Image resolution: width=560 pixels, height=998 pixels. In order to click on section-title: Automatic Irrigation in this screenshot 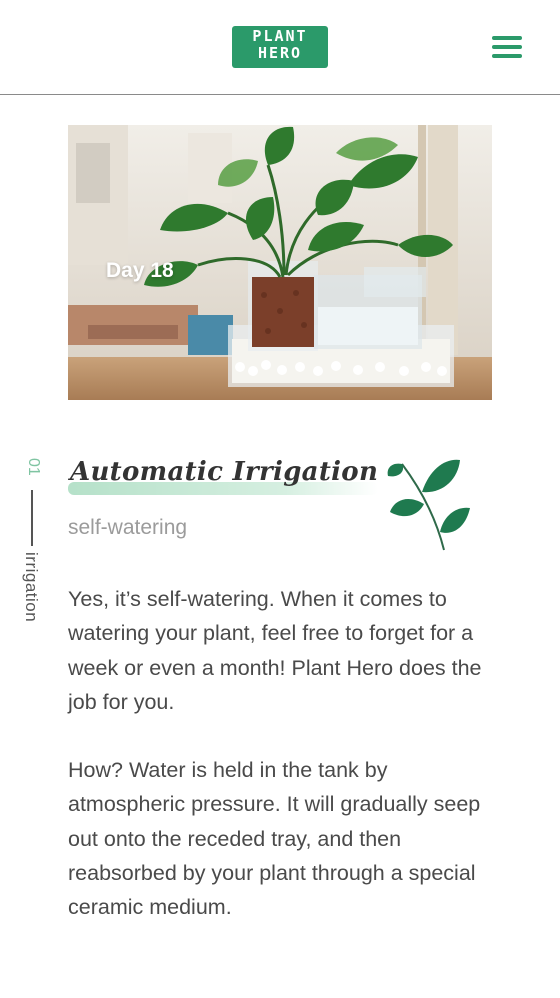, I will do `click(224, 472)`.